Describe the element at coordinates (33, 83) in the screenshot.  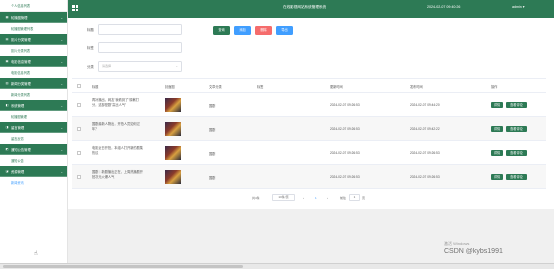
I see `sidebar-group-3: ▥ 新闻分类管理 ⌄` at that location.